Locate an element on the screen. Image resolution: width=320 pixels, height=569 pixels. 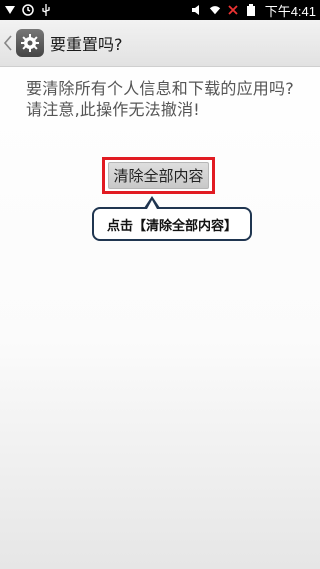
instruction-callout: 点击【清除全部内容】 is located at coordinates (172, 224).